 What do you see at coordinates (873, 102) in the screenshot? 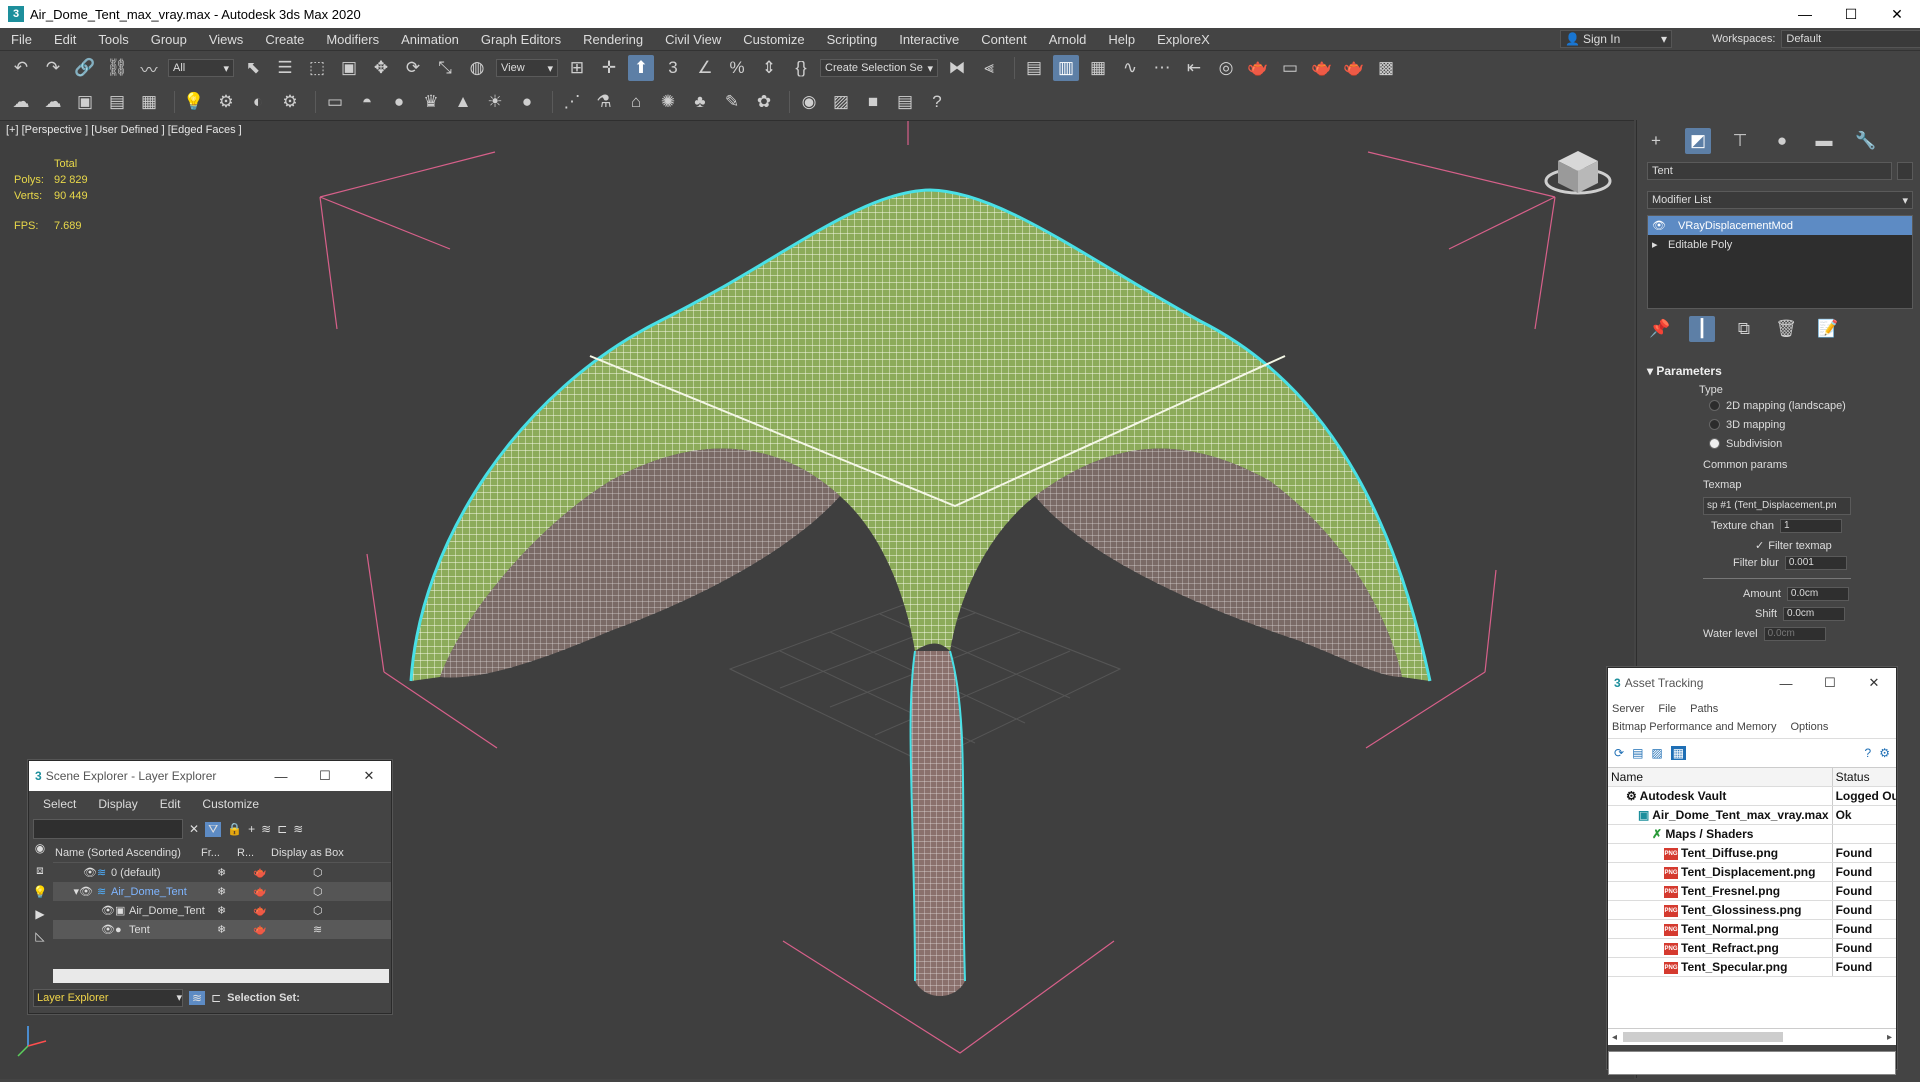
I see `vray-vision-icon: ■` at bounding box center [873, 102].